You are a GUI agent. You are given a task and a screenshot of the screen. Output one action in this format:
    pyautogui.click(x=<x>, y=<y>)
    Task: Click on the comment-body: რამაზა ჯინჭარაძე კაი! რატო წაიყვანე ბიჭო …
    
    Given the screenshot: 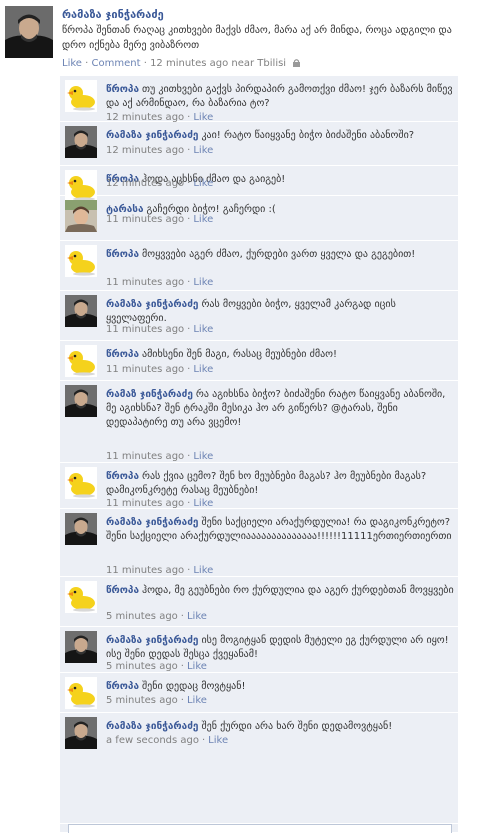 What is the action you would take?
    pyautogui.click(x=280, y=136)
    